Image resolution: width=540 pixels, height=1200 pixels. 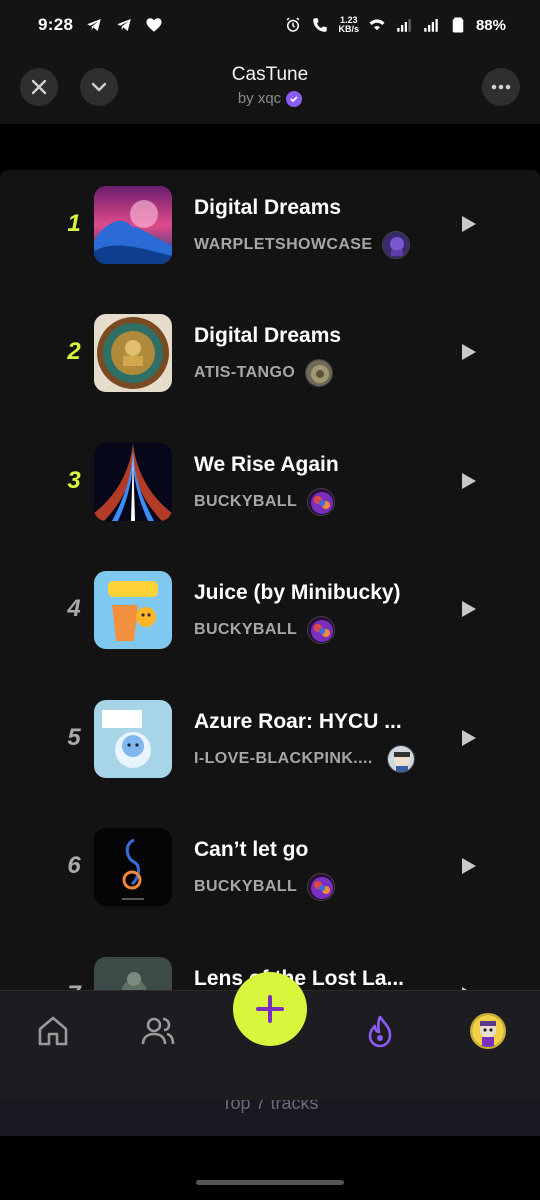 What do you see at coordinates (458, 25) in the screenshot?
I see `battery-icon` at bounding box center [458, 25].